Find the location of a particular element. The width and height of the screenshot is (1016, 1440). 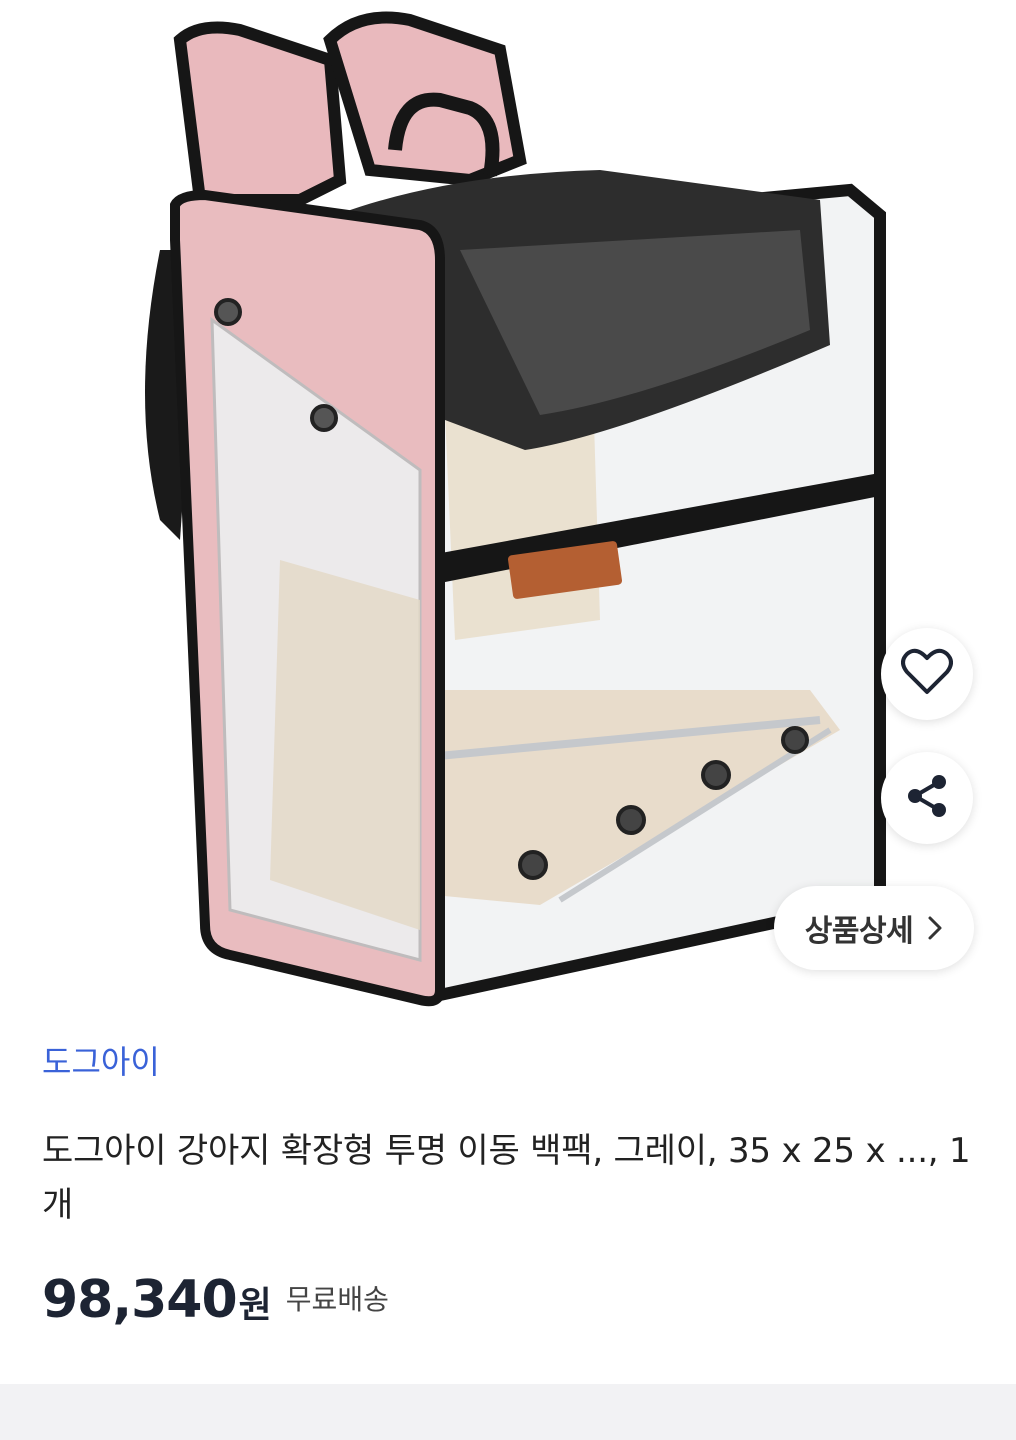

price-amount: 98,340 is located at coordinates (140, 1300).